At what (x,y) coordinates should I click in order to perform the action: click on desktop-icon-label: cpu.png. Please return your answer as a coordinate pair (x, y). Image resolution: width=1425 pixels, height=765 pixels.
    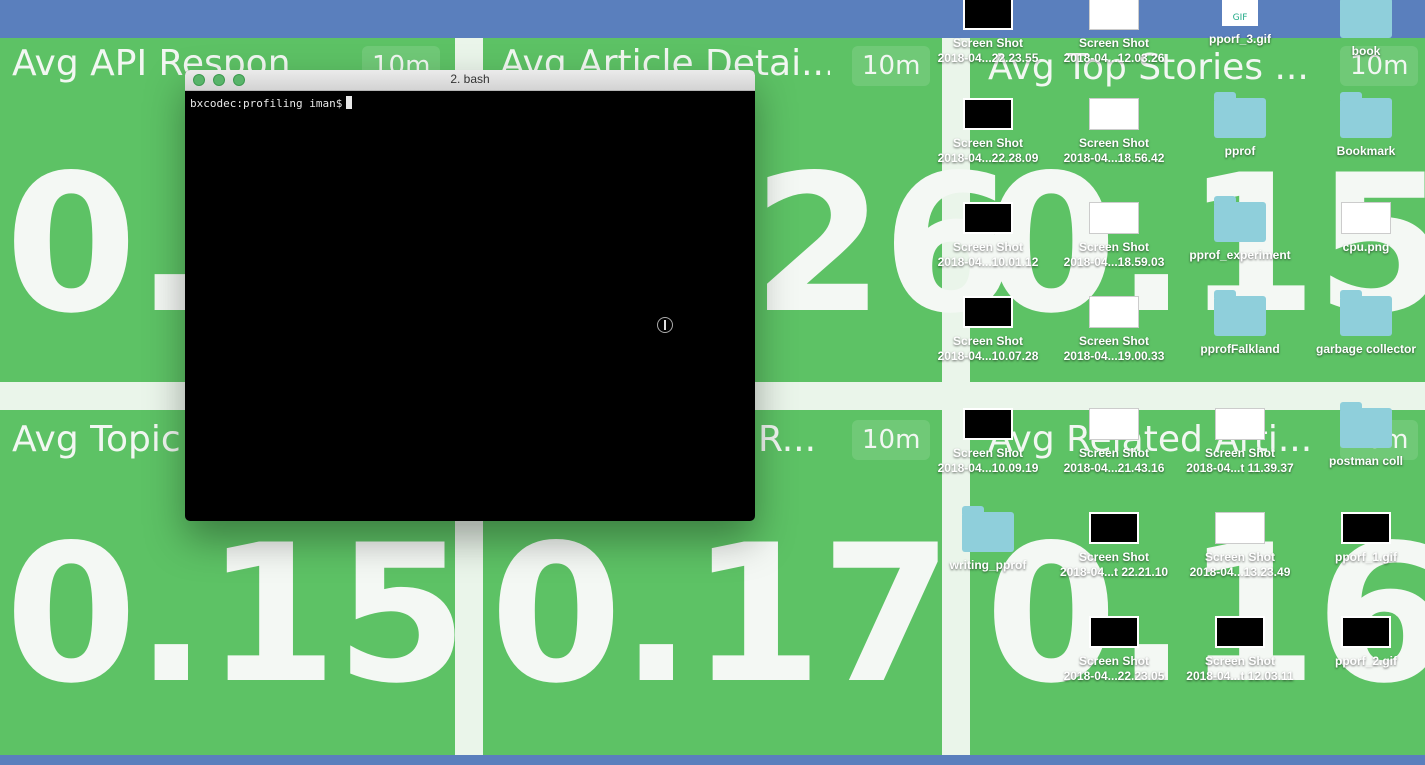
    Looking at the image, I should click on (1366, 247).